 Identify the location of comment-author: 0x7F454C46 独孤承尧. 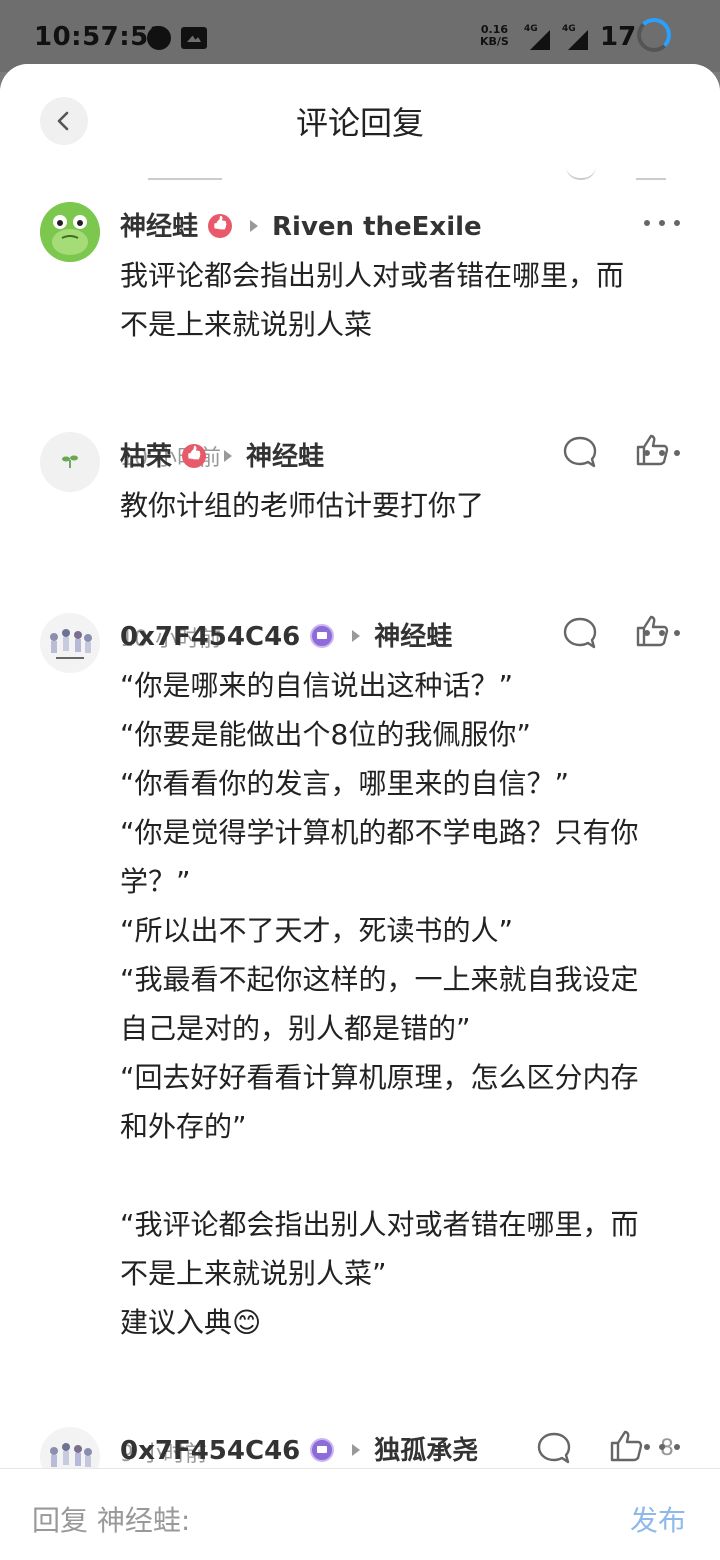
(299, 1448).